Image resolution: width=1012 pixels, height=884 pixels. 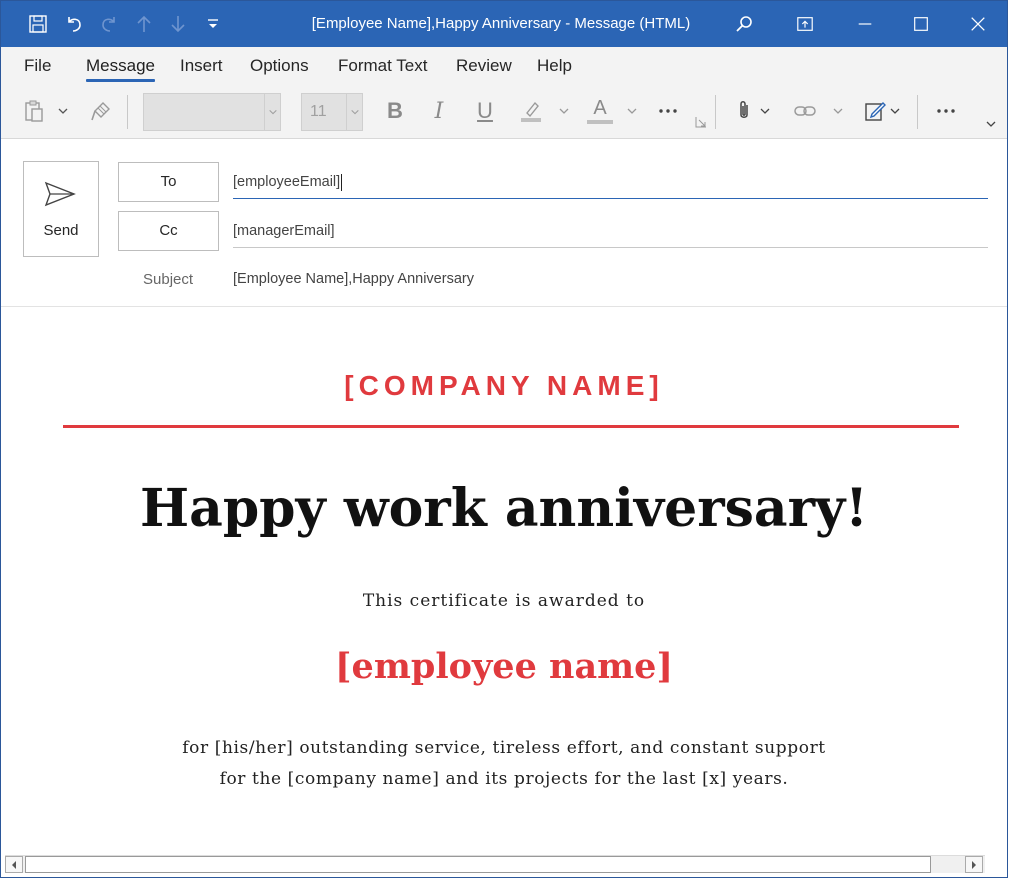 I want to click on subject-field: [Employee Name],Happy Anniversary, so click(x=353, y=279).